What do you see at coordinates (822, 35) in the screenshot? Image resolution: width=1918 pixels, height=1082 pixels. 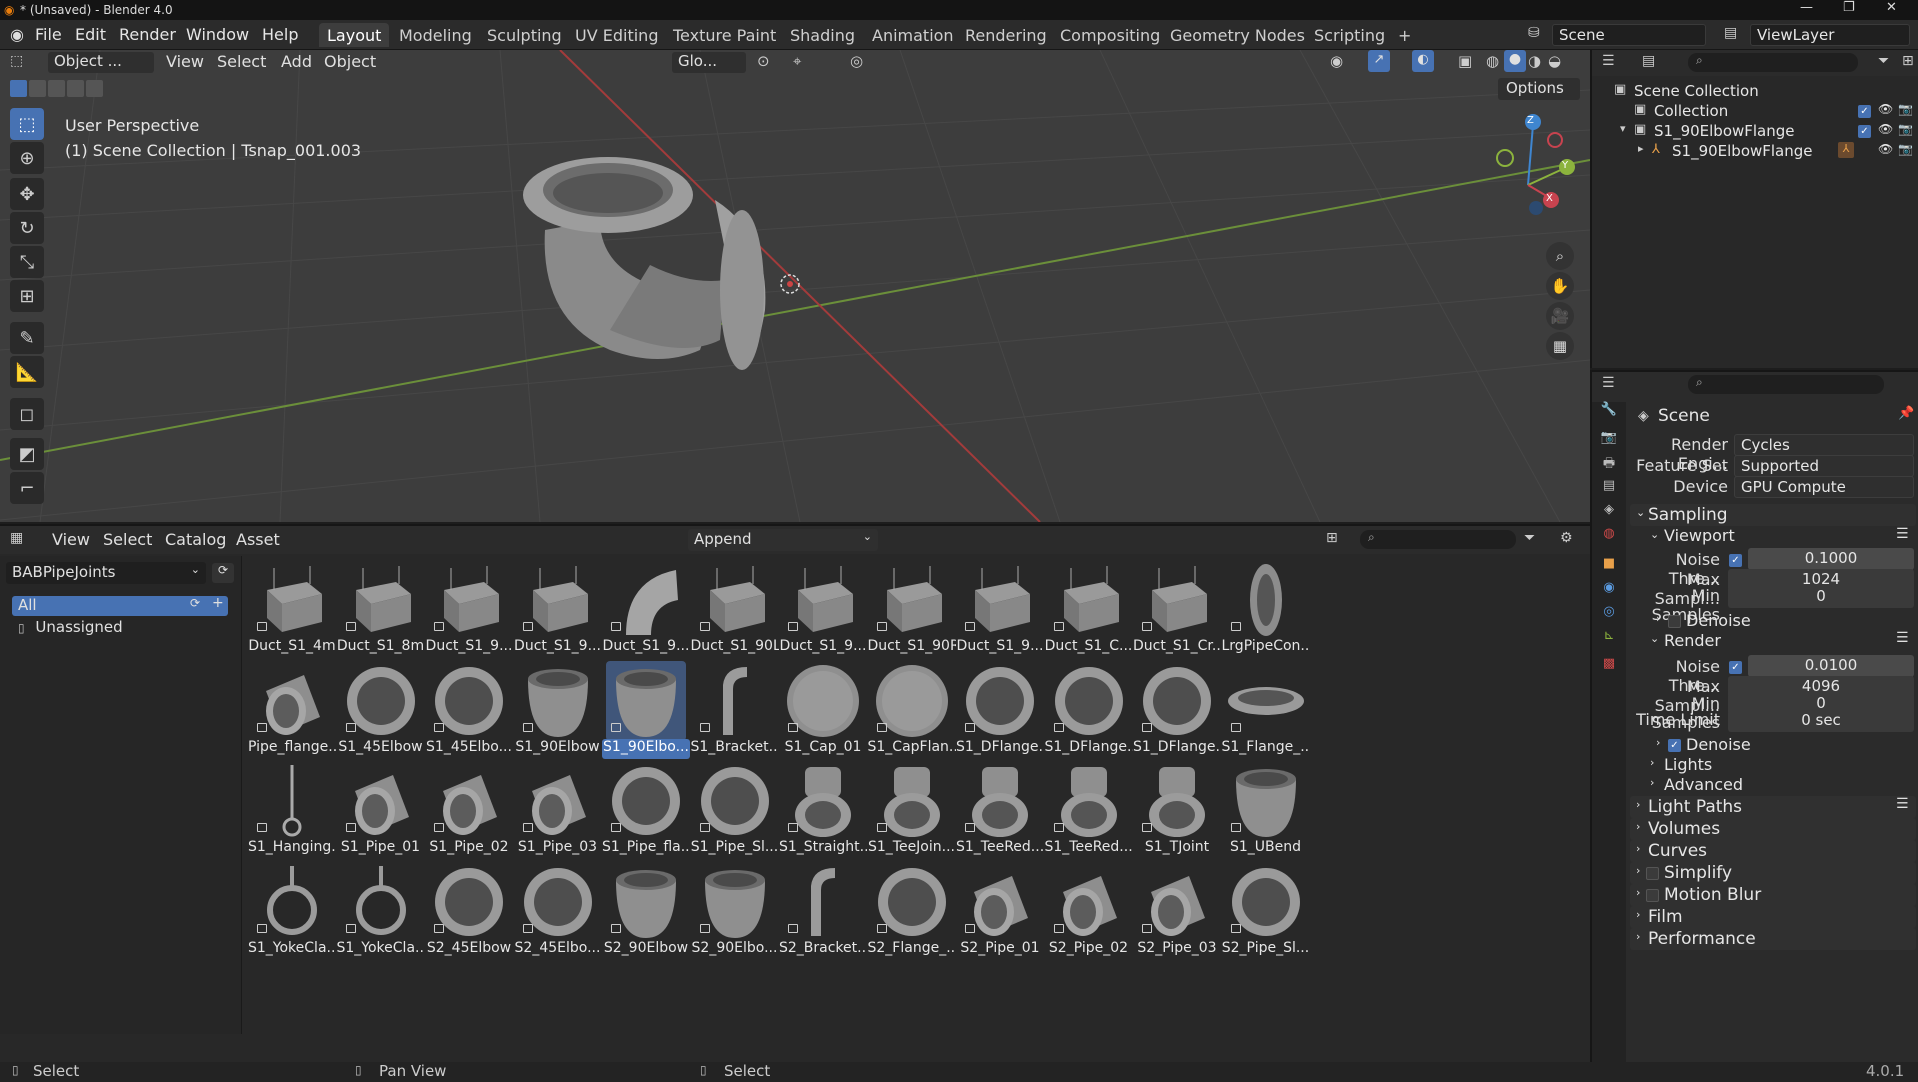 I see `tab-shading: Shading` at bounding box center [822, 35].